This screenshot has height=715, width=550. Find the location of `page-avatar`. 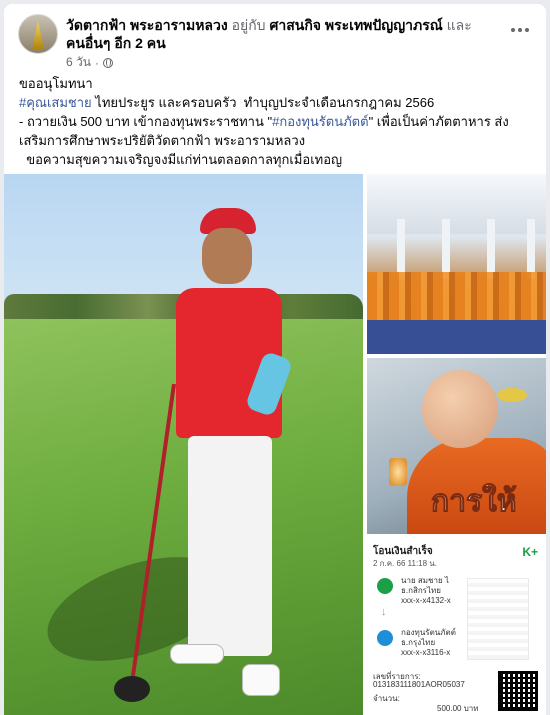

page-avatar is located at coordinates (38, 34).